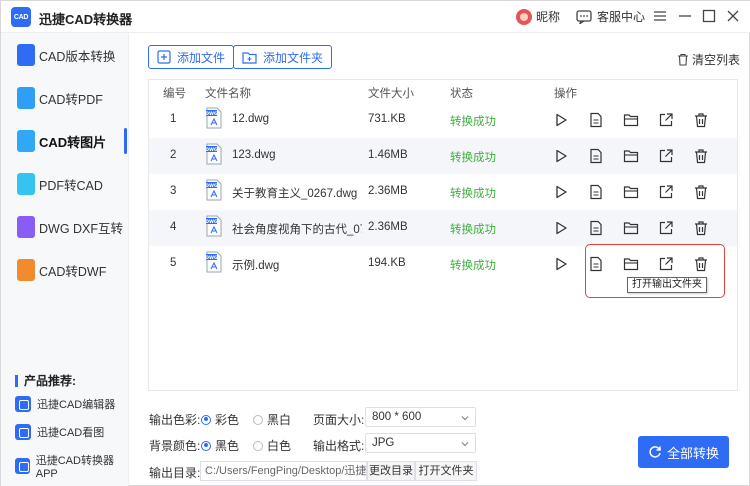 The image size is (750, 486). I want to click on sidebar-item-cad-dwf: CAD转DWF, so click(65, 270).